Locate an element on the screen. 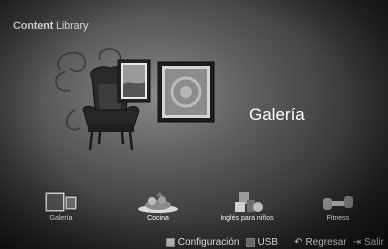 The width and height of the screenshot is (388, 249). category-label: Cocina is located at coordinates (158, 218).